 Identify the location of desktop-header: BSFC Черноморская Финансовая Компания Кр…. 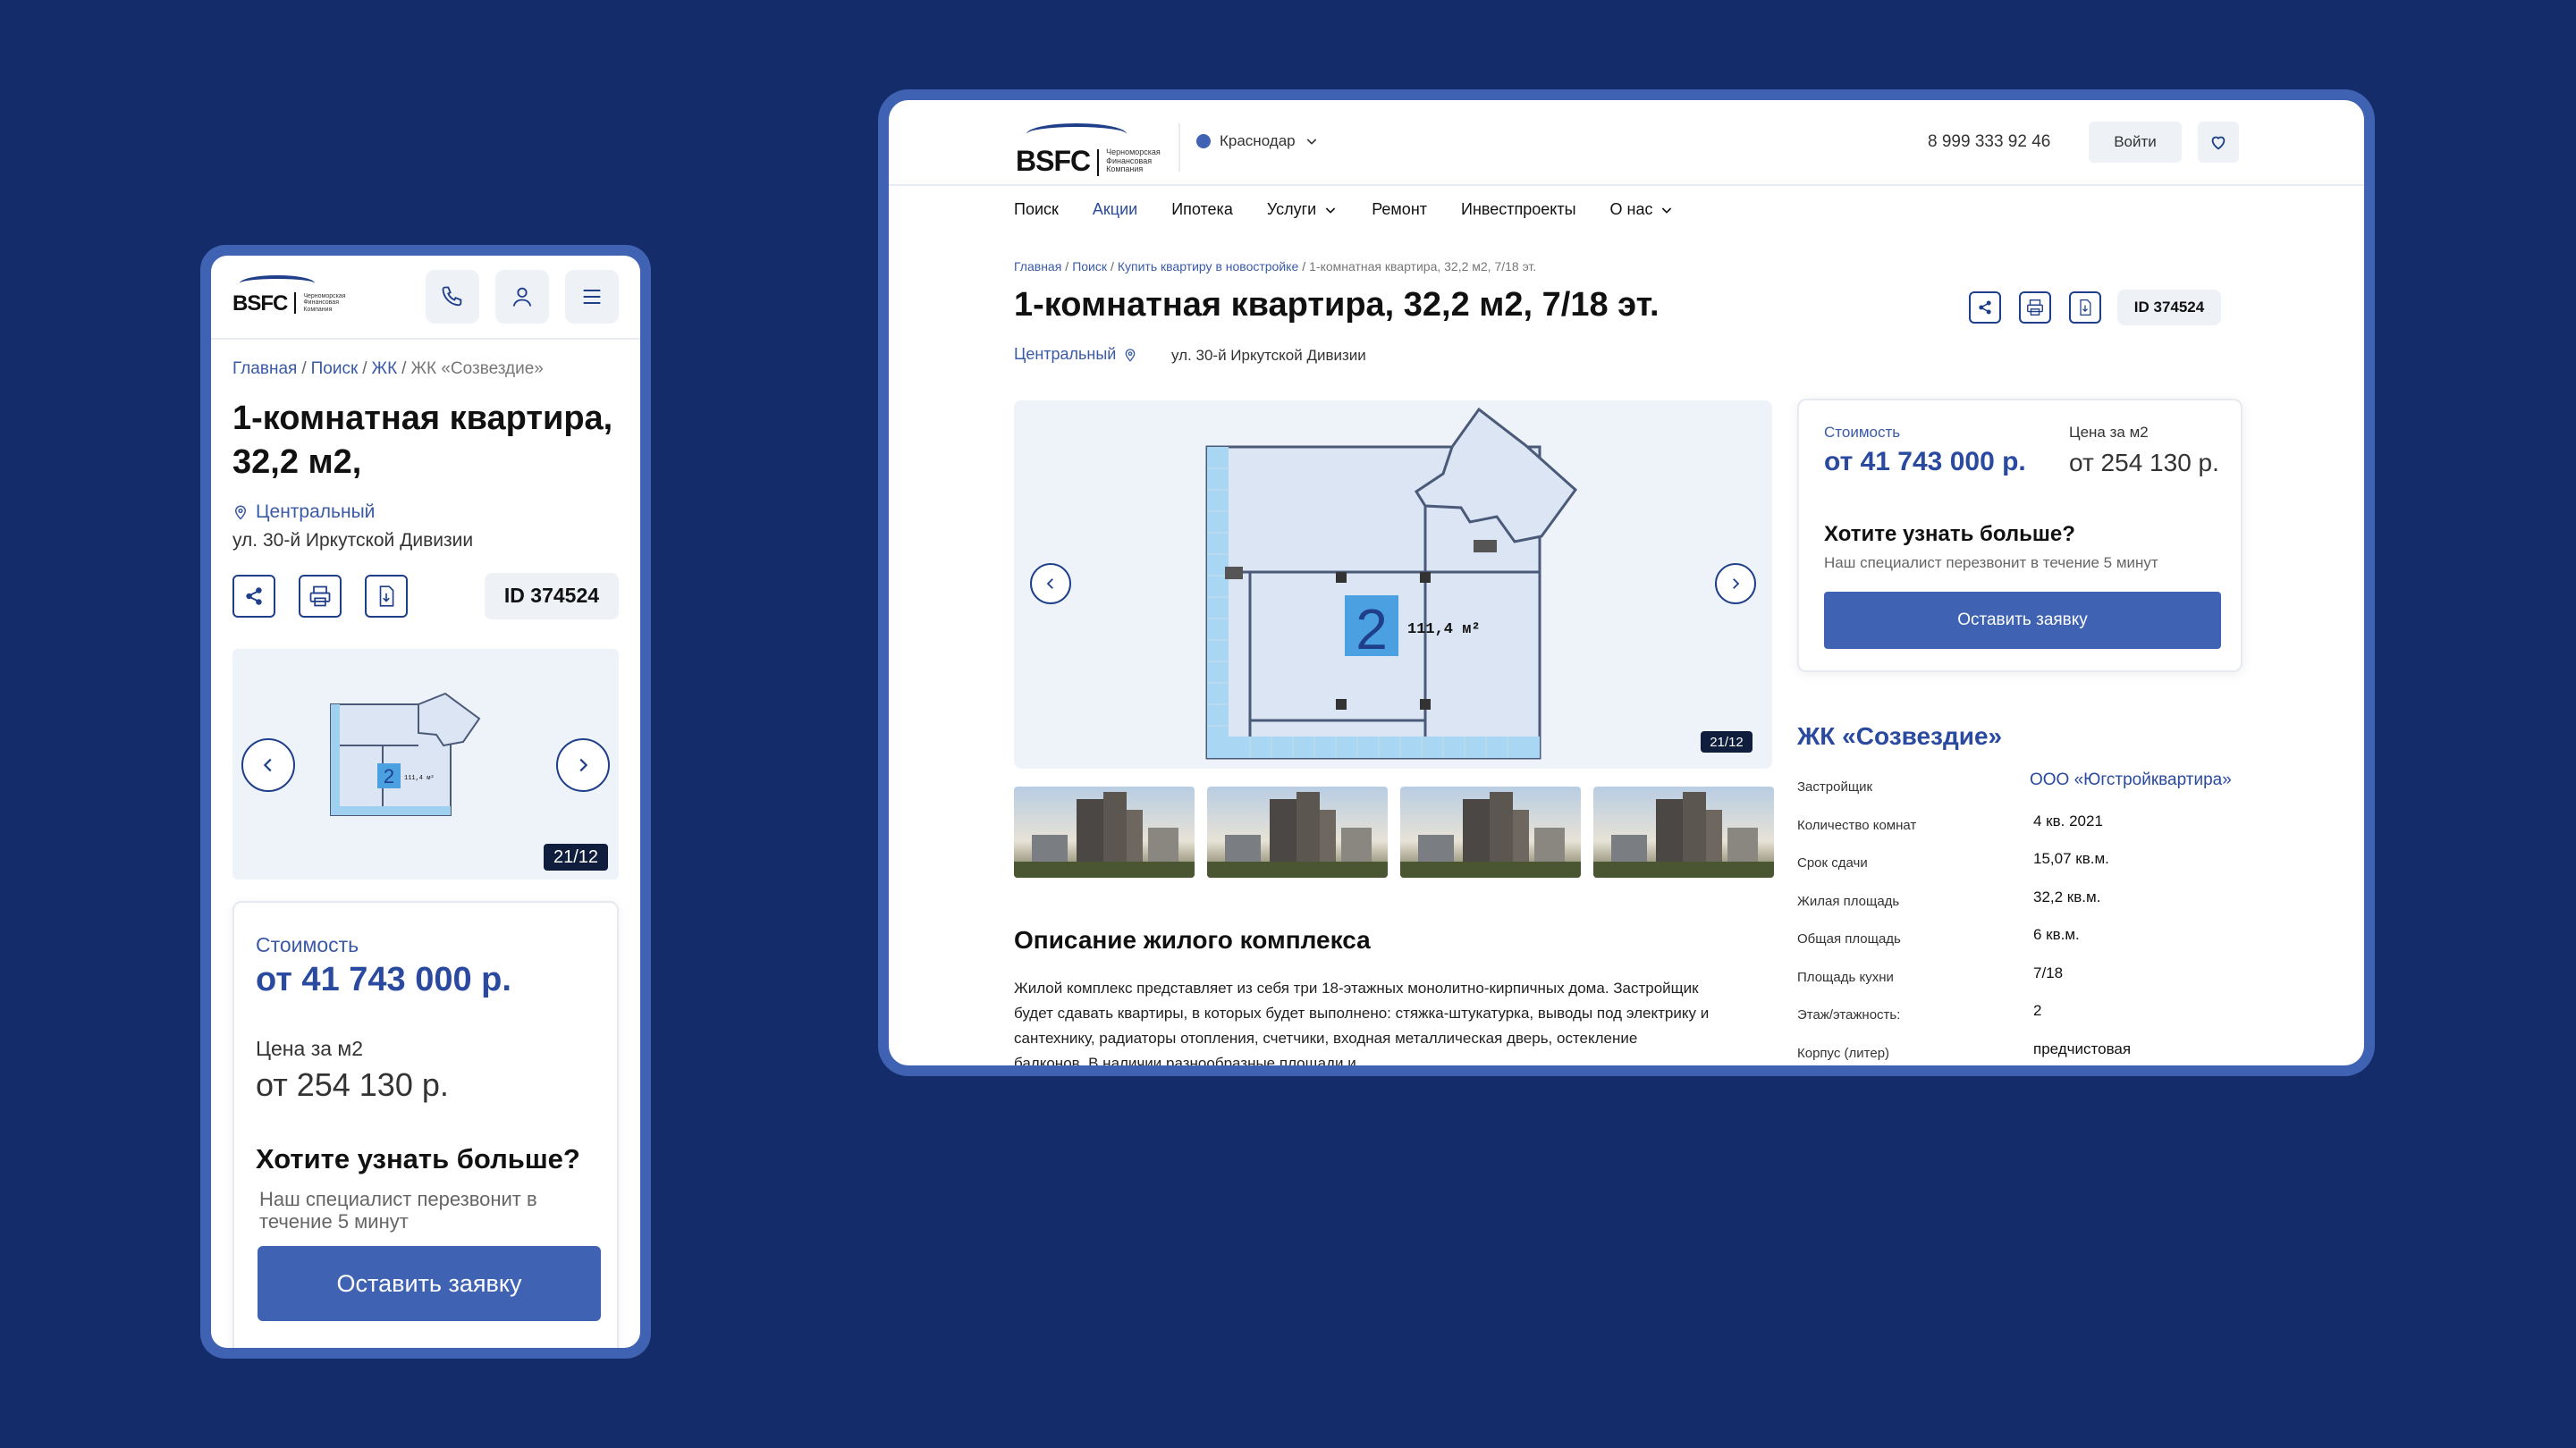
(1626, 143).